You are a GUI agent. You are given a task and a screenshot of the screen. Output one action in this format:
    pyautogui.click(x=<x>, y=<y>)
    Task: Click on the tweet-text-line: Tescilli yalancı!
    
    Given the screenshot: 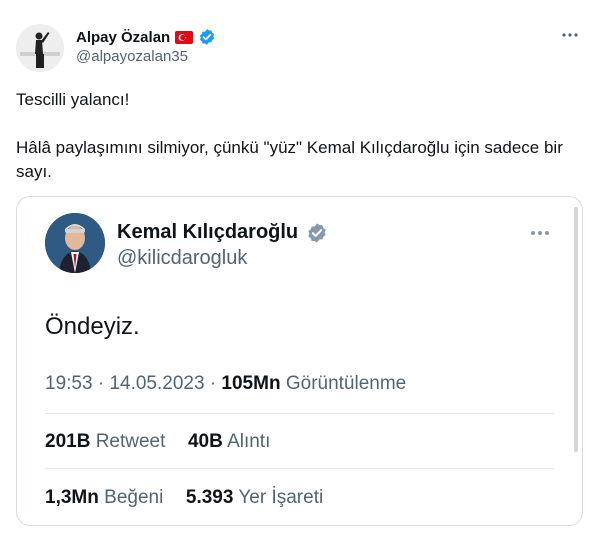 What is the action you would take?
    pyautogui.click(x=73, y=99)
    